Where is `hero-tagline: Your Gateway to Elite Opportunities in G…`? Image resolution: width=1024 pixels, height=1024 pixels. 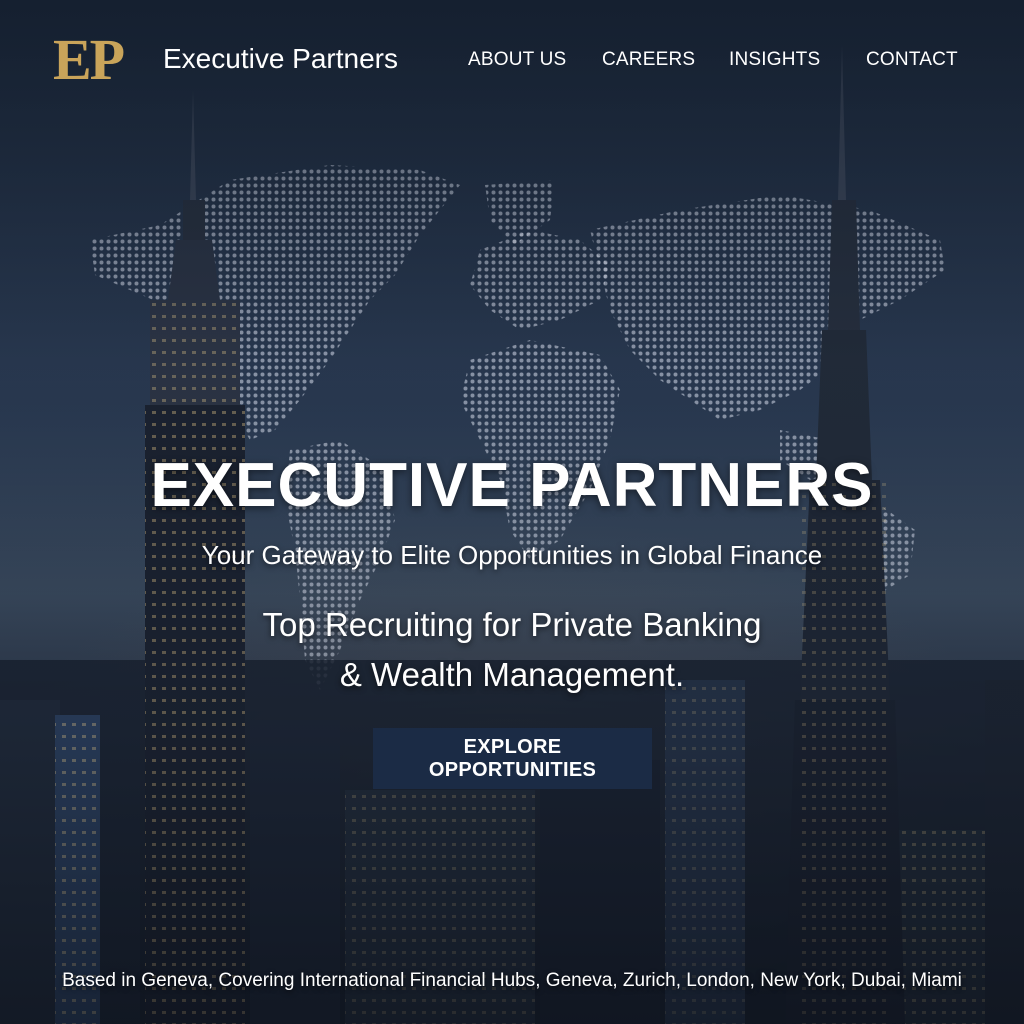
hero-tagline: Your Gateway to Elite Opportunities in G… is located at coordinates (512, 555).